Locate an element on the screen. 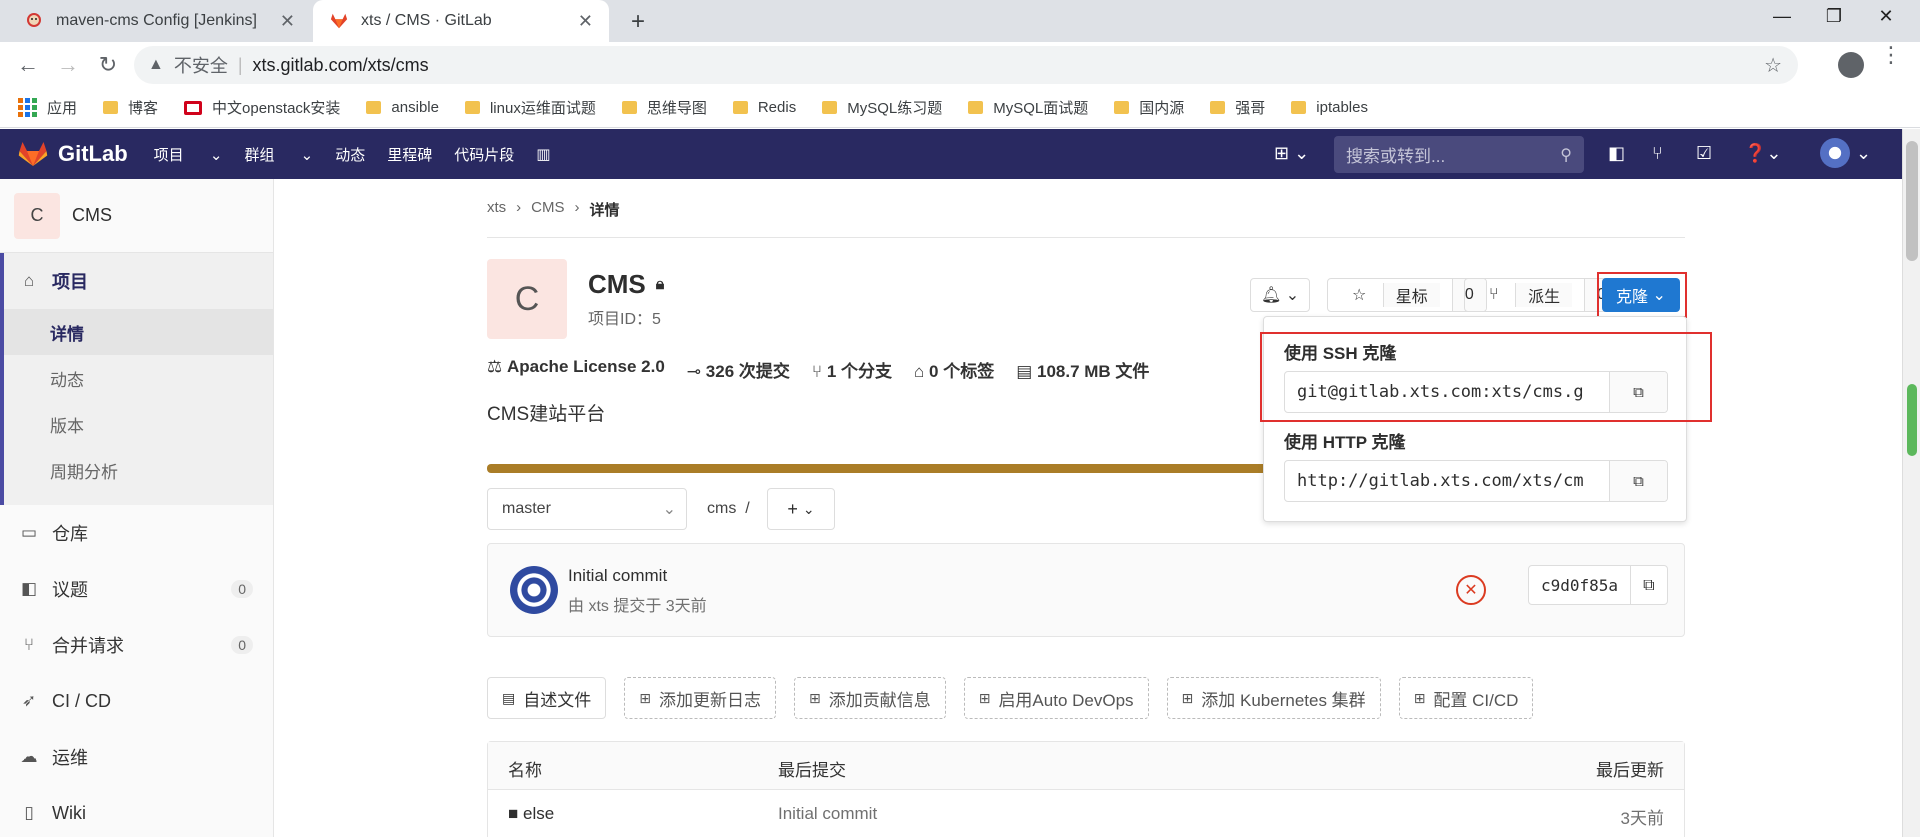 The height and width of the screenshot is (837, 1920). commit-meta: 由 xts 提交于 3天前 is located at coordinates (637, 606).